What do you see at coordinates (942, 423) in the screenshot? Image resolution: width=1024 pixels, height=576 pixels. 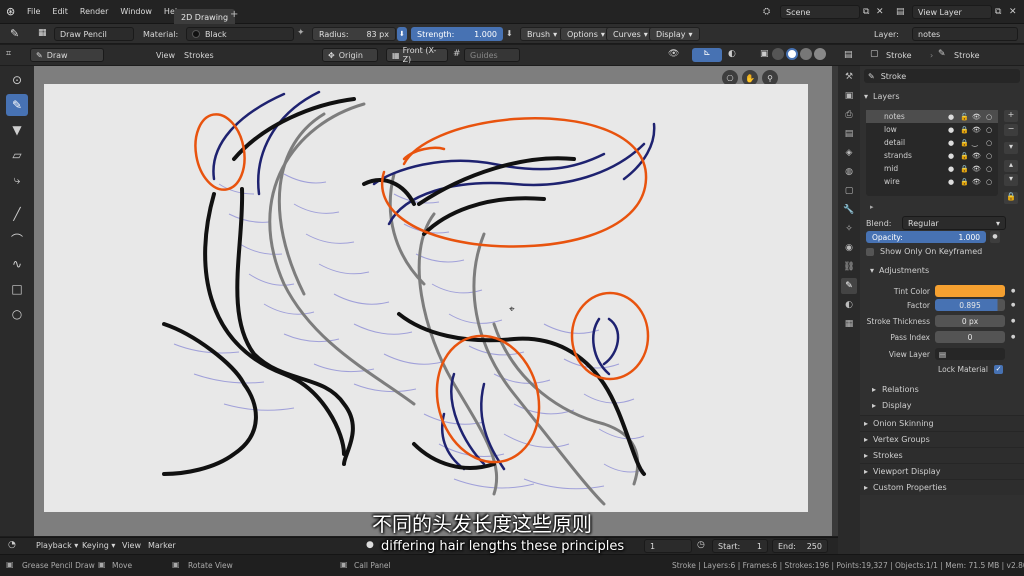 I see `onion-skinning-panel: ▸ Onion Skinning` at bounding box center [942, 423].